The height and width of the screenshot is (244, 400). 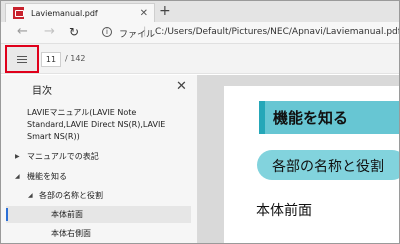 I want to click on info-icon: i, so click(x=107, y=32).